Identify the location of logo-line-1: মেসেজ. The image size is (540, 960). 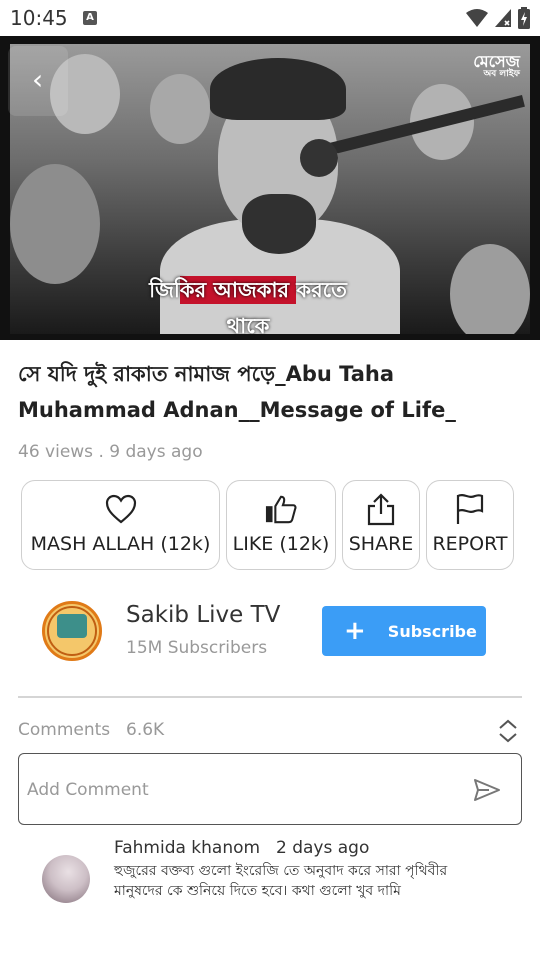
(496, 61).